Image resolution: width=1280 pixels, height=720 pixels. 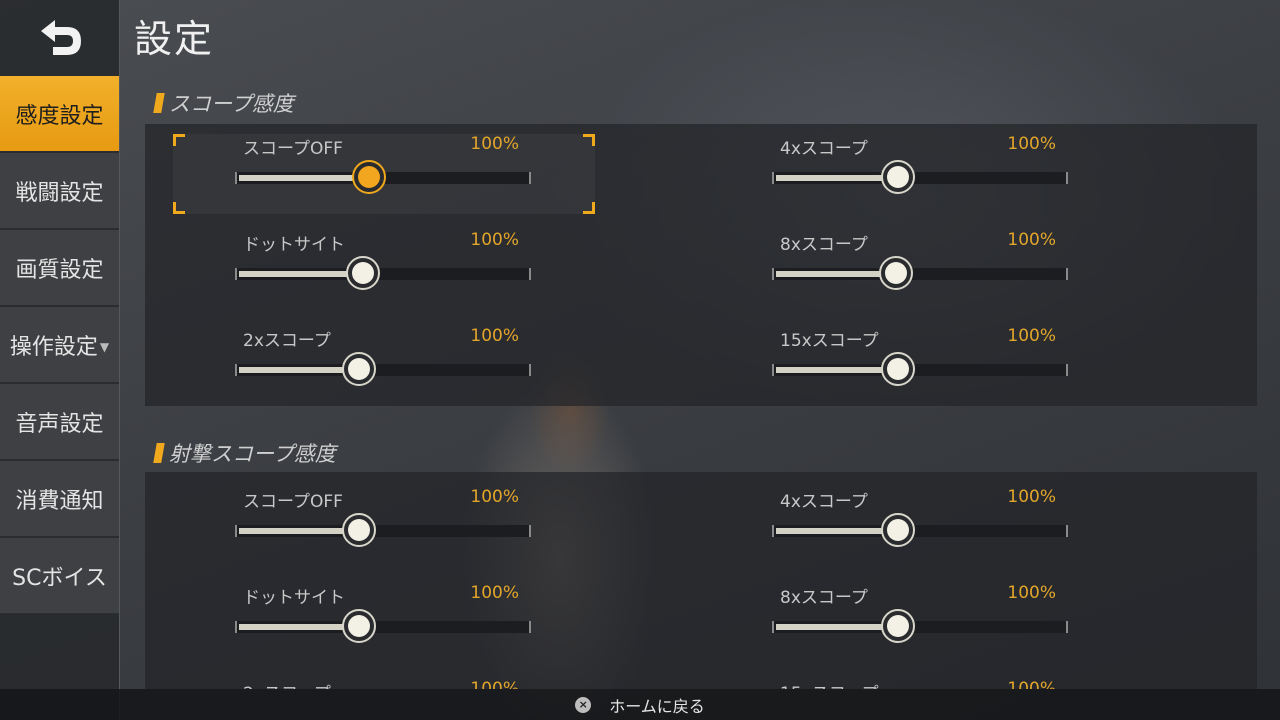 I want to click on footer-bar: × ホームに戻る, so click(x=640, y=704).